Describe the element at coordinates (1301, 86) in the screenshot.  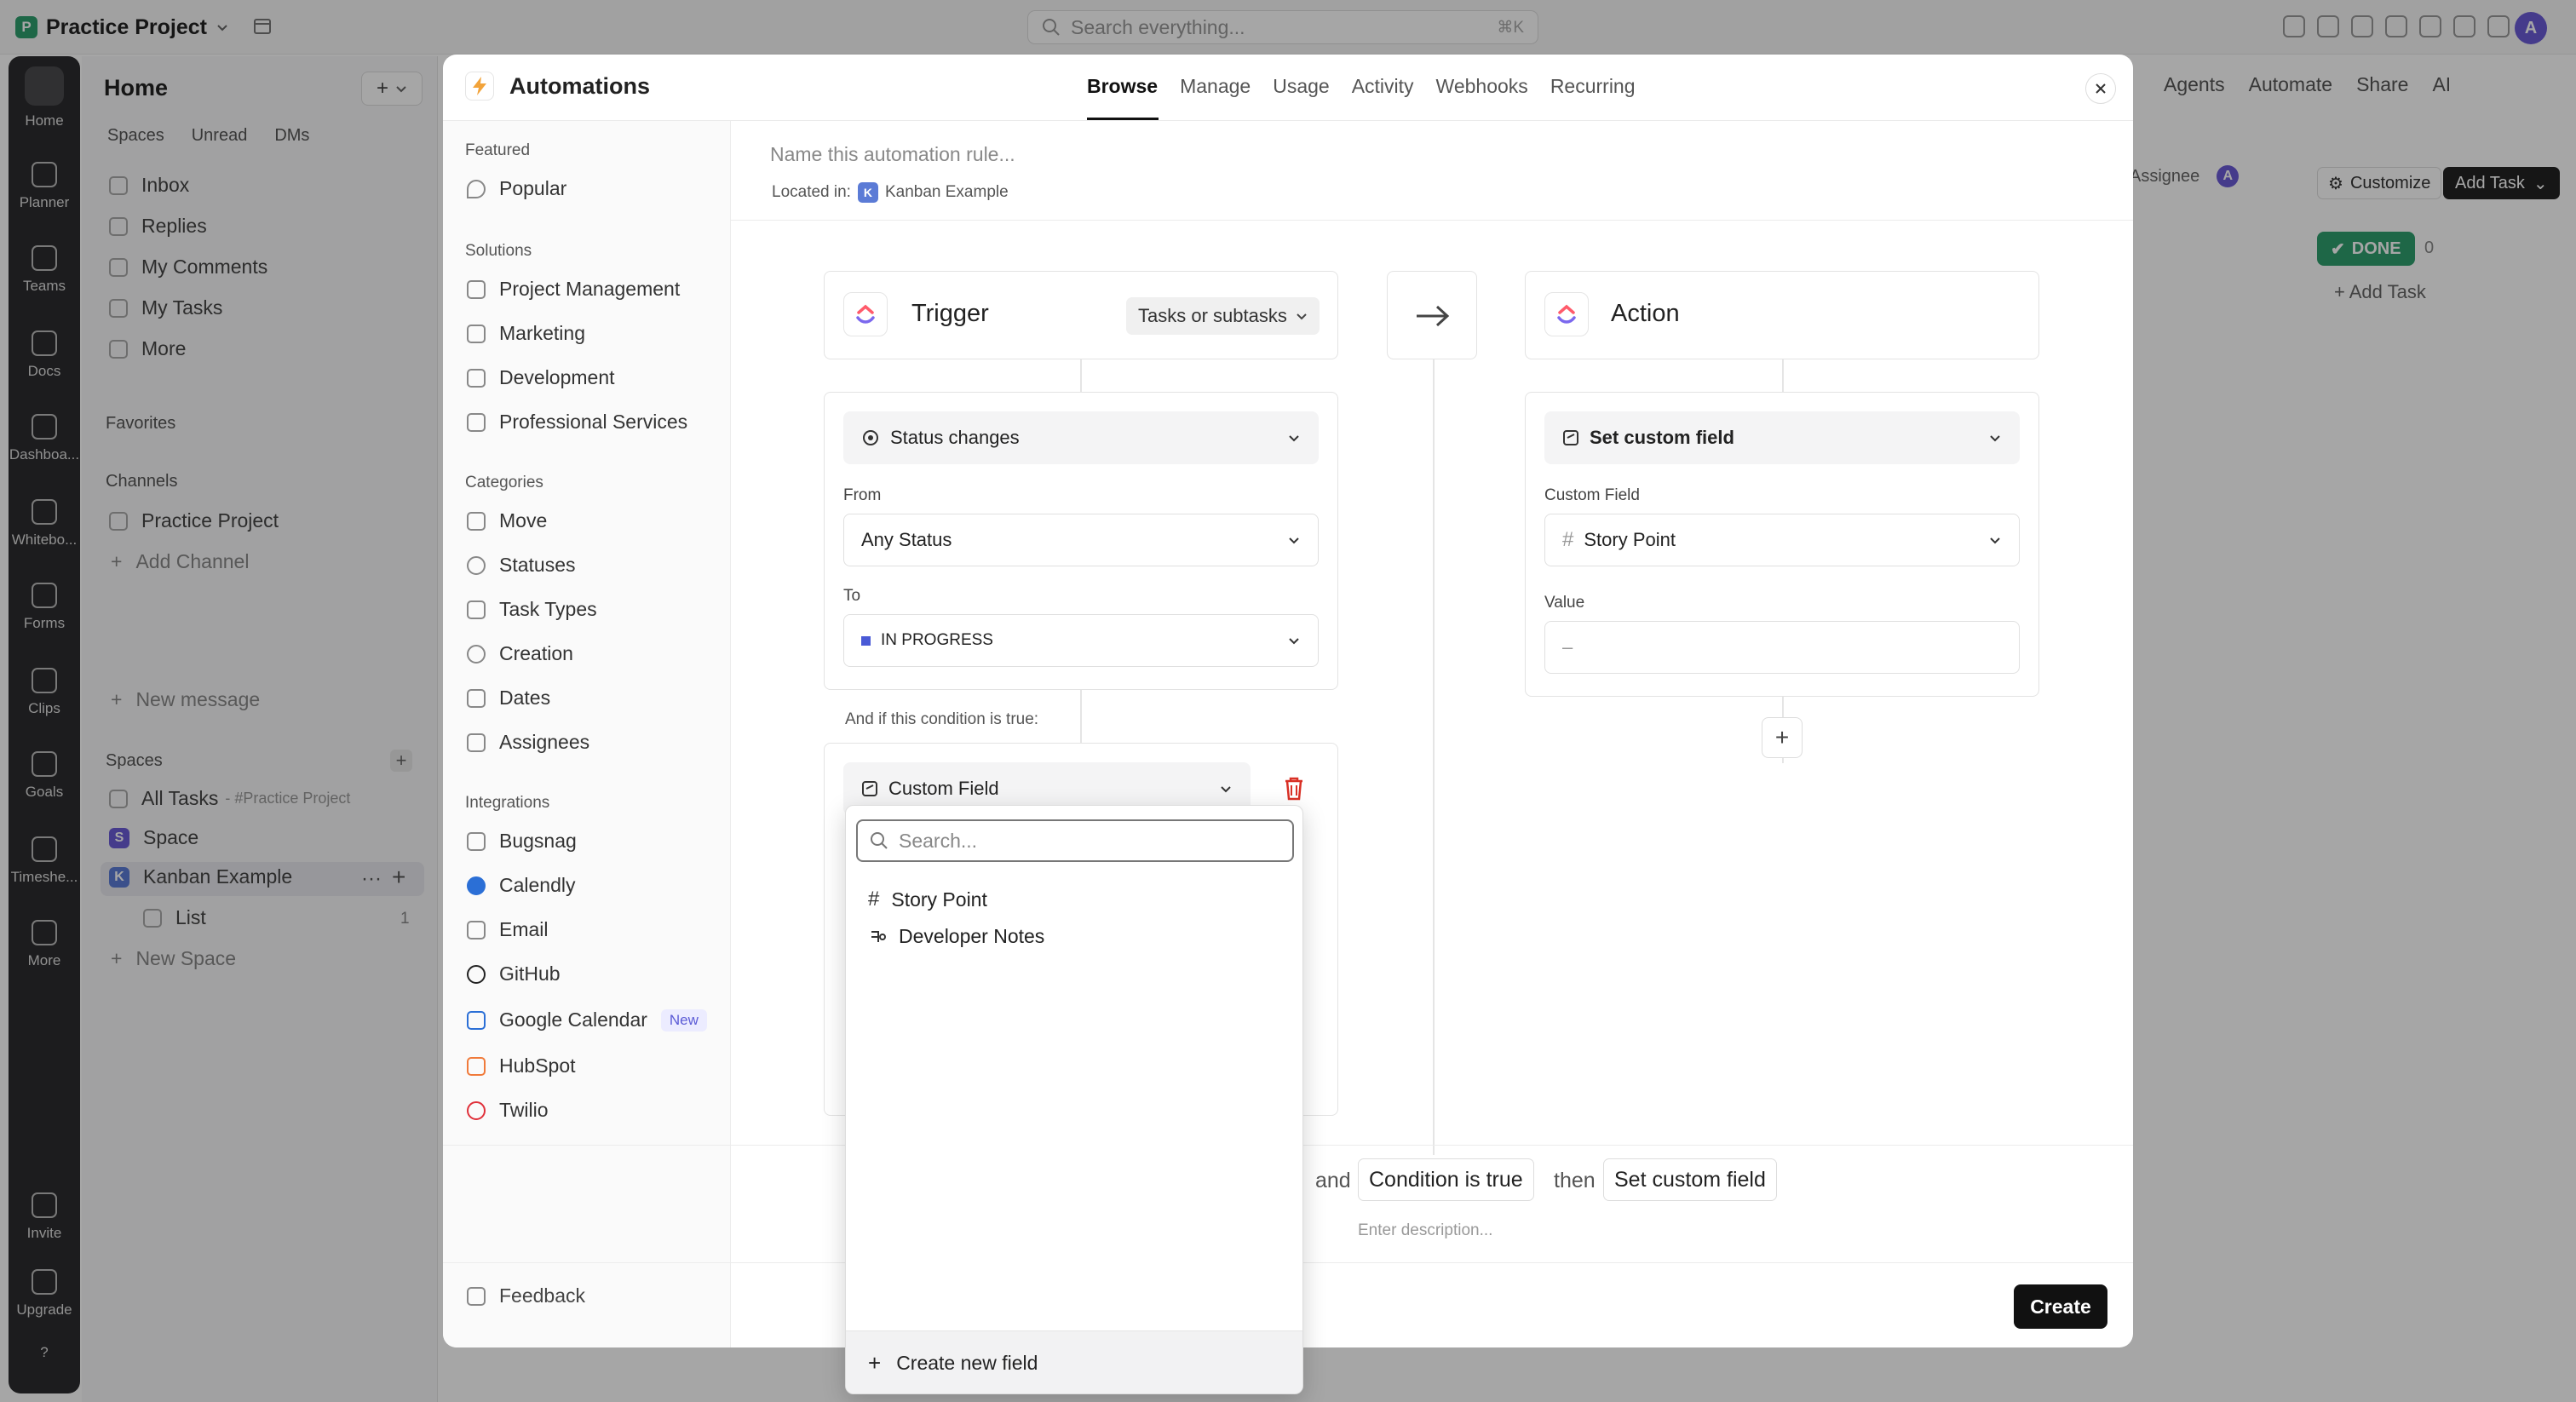
I see `tab-usage: Usage` at that location.